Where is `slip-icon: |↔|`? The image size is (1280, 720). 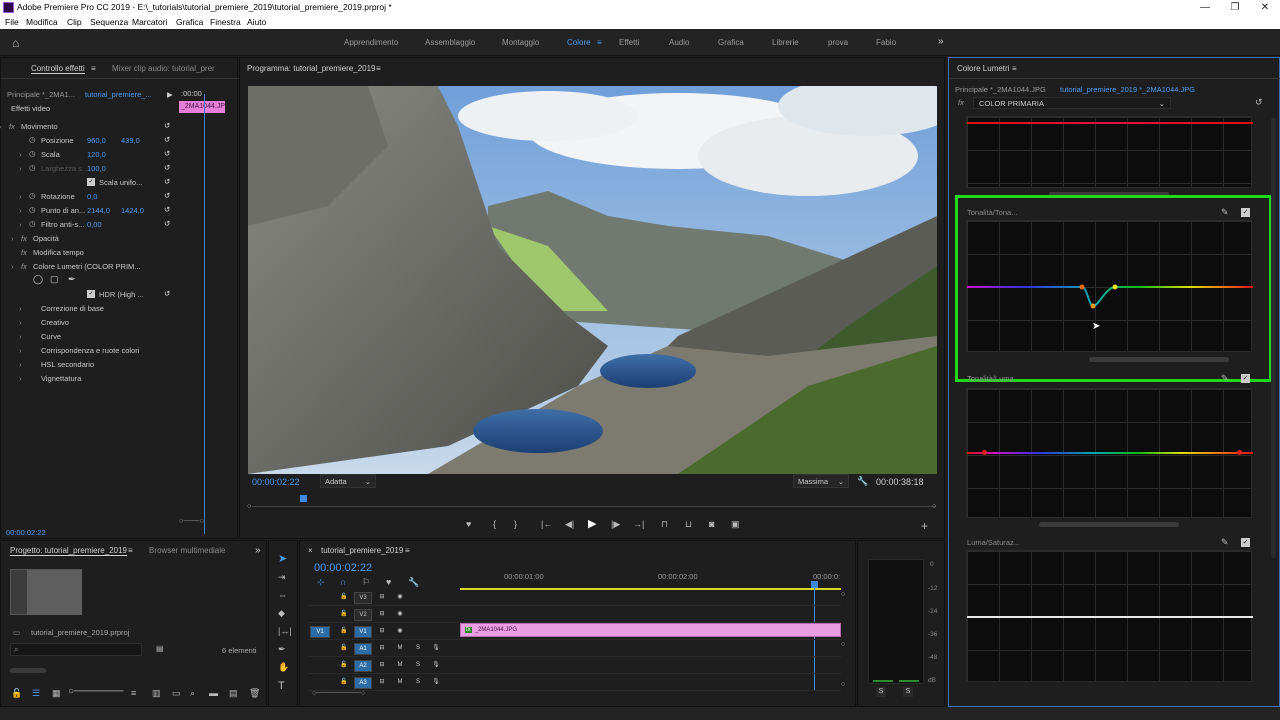 slip-icon: |↔| is located at coordinates (285, 631).